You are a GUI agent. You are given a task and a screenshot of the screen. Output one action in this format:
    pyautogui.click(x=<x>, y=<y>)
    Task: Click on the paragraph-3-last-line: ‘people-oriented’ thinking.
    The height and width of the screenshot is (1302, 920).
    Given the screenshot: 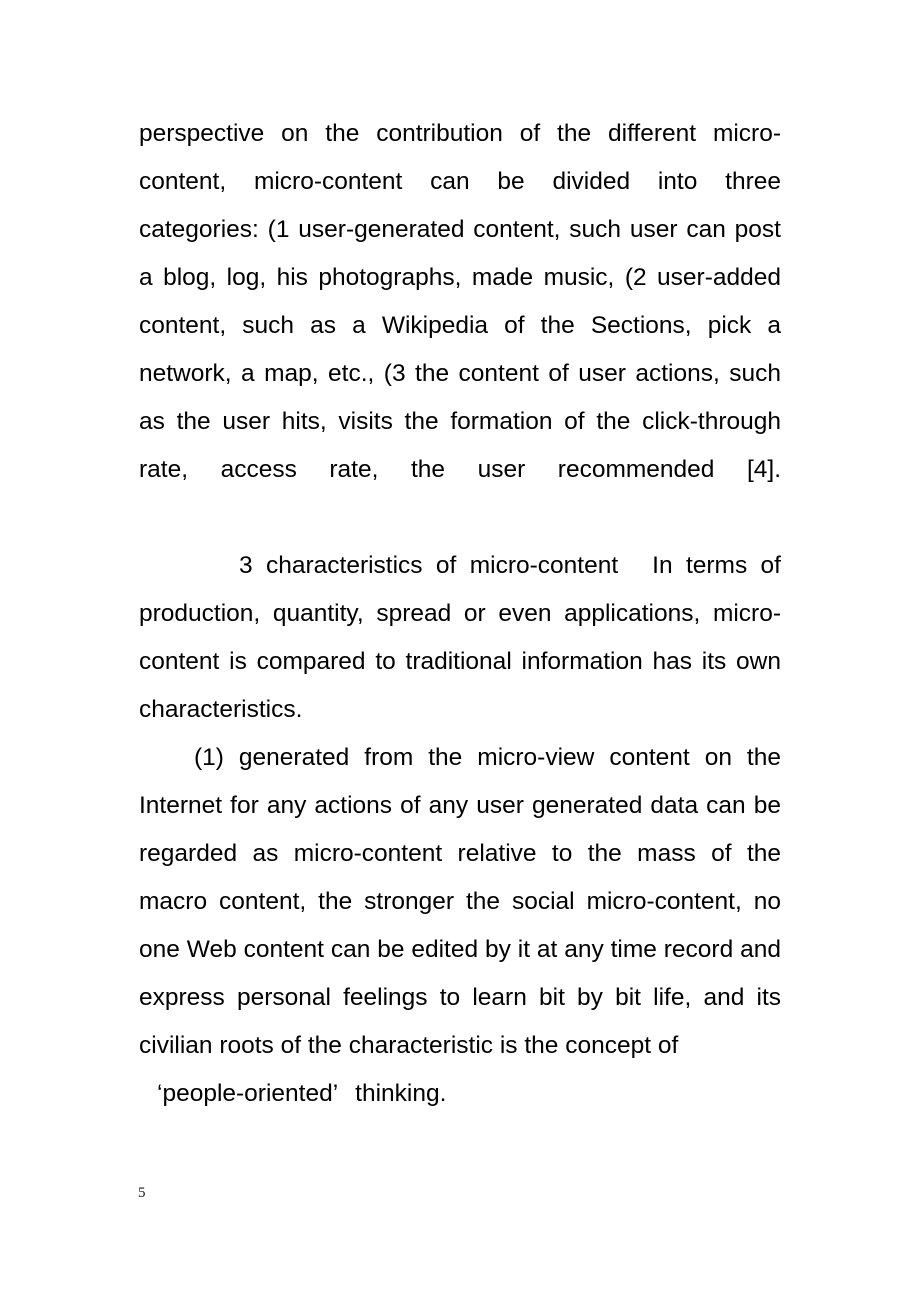 What is the action you would take?
    pyautogui.click(x=460, y=1094)
    